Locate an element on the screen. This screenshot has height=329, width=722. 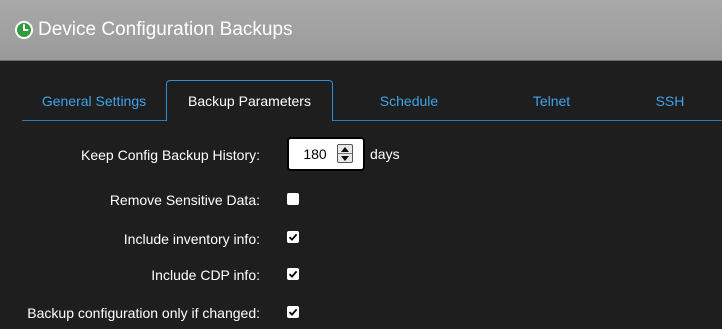
tab-label: Schedule is located at coordinates (409, 100).